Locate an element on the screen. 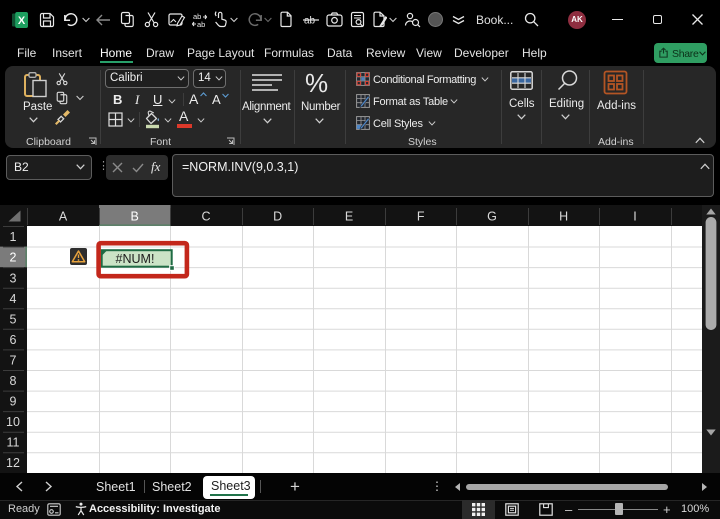 This screenshot has width=720, height=519. svg-text: 7 is located at coordinates (13, 361).